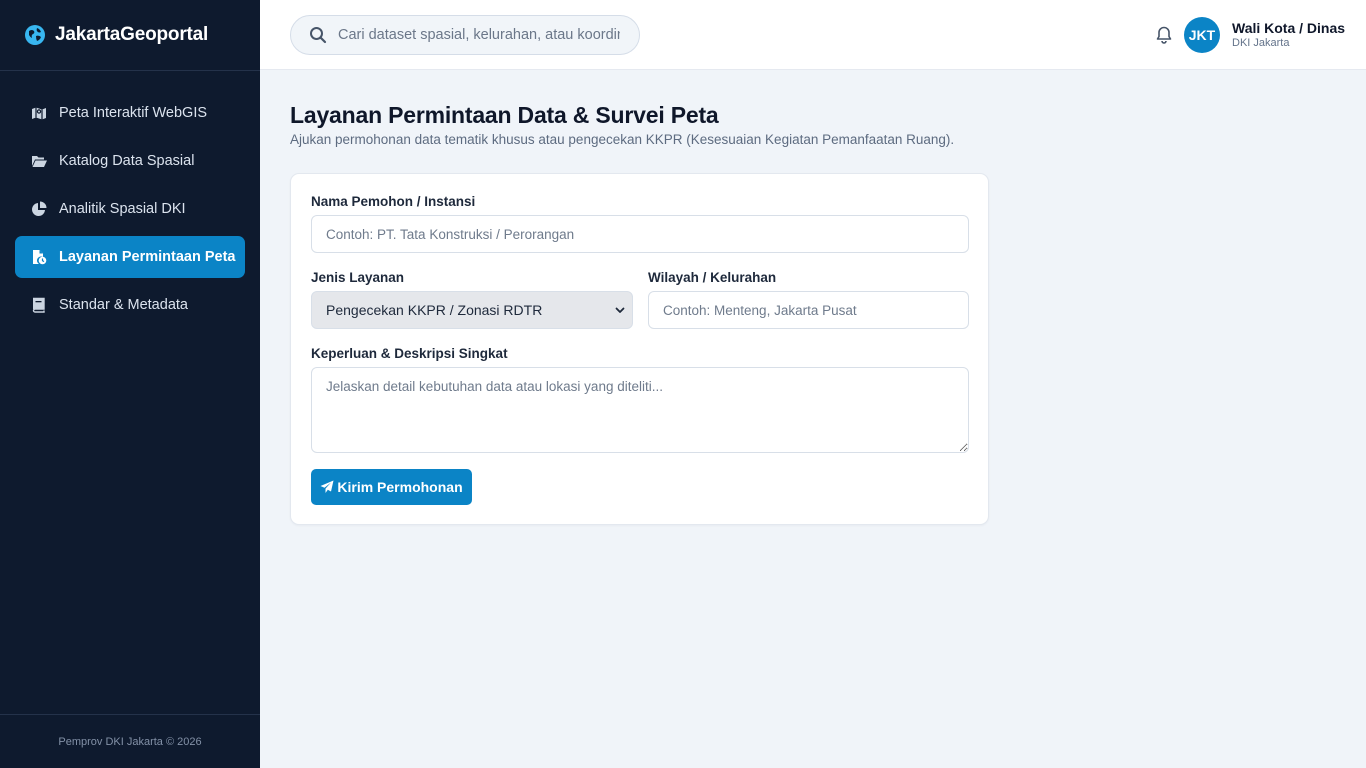 The width and height of the screenshot is (1366, 768). I want to click on service-type-label: Jenis Layanan, so click(358, 277).